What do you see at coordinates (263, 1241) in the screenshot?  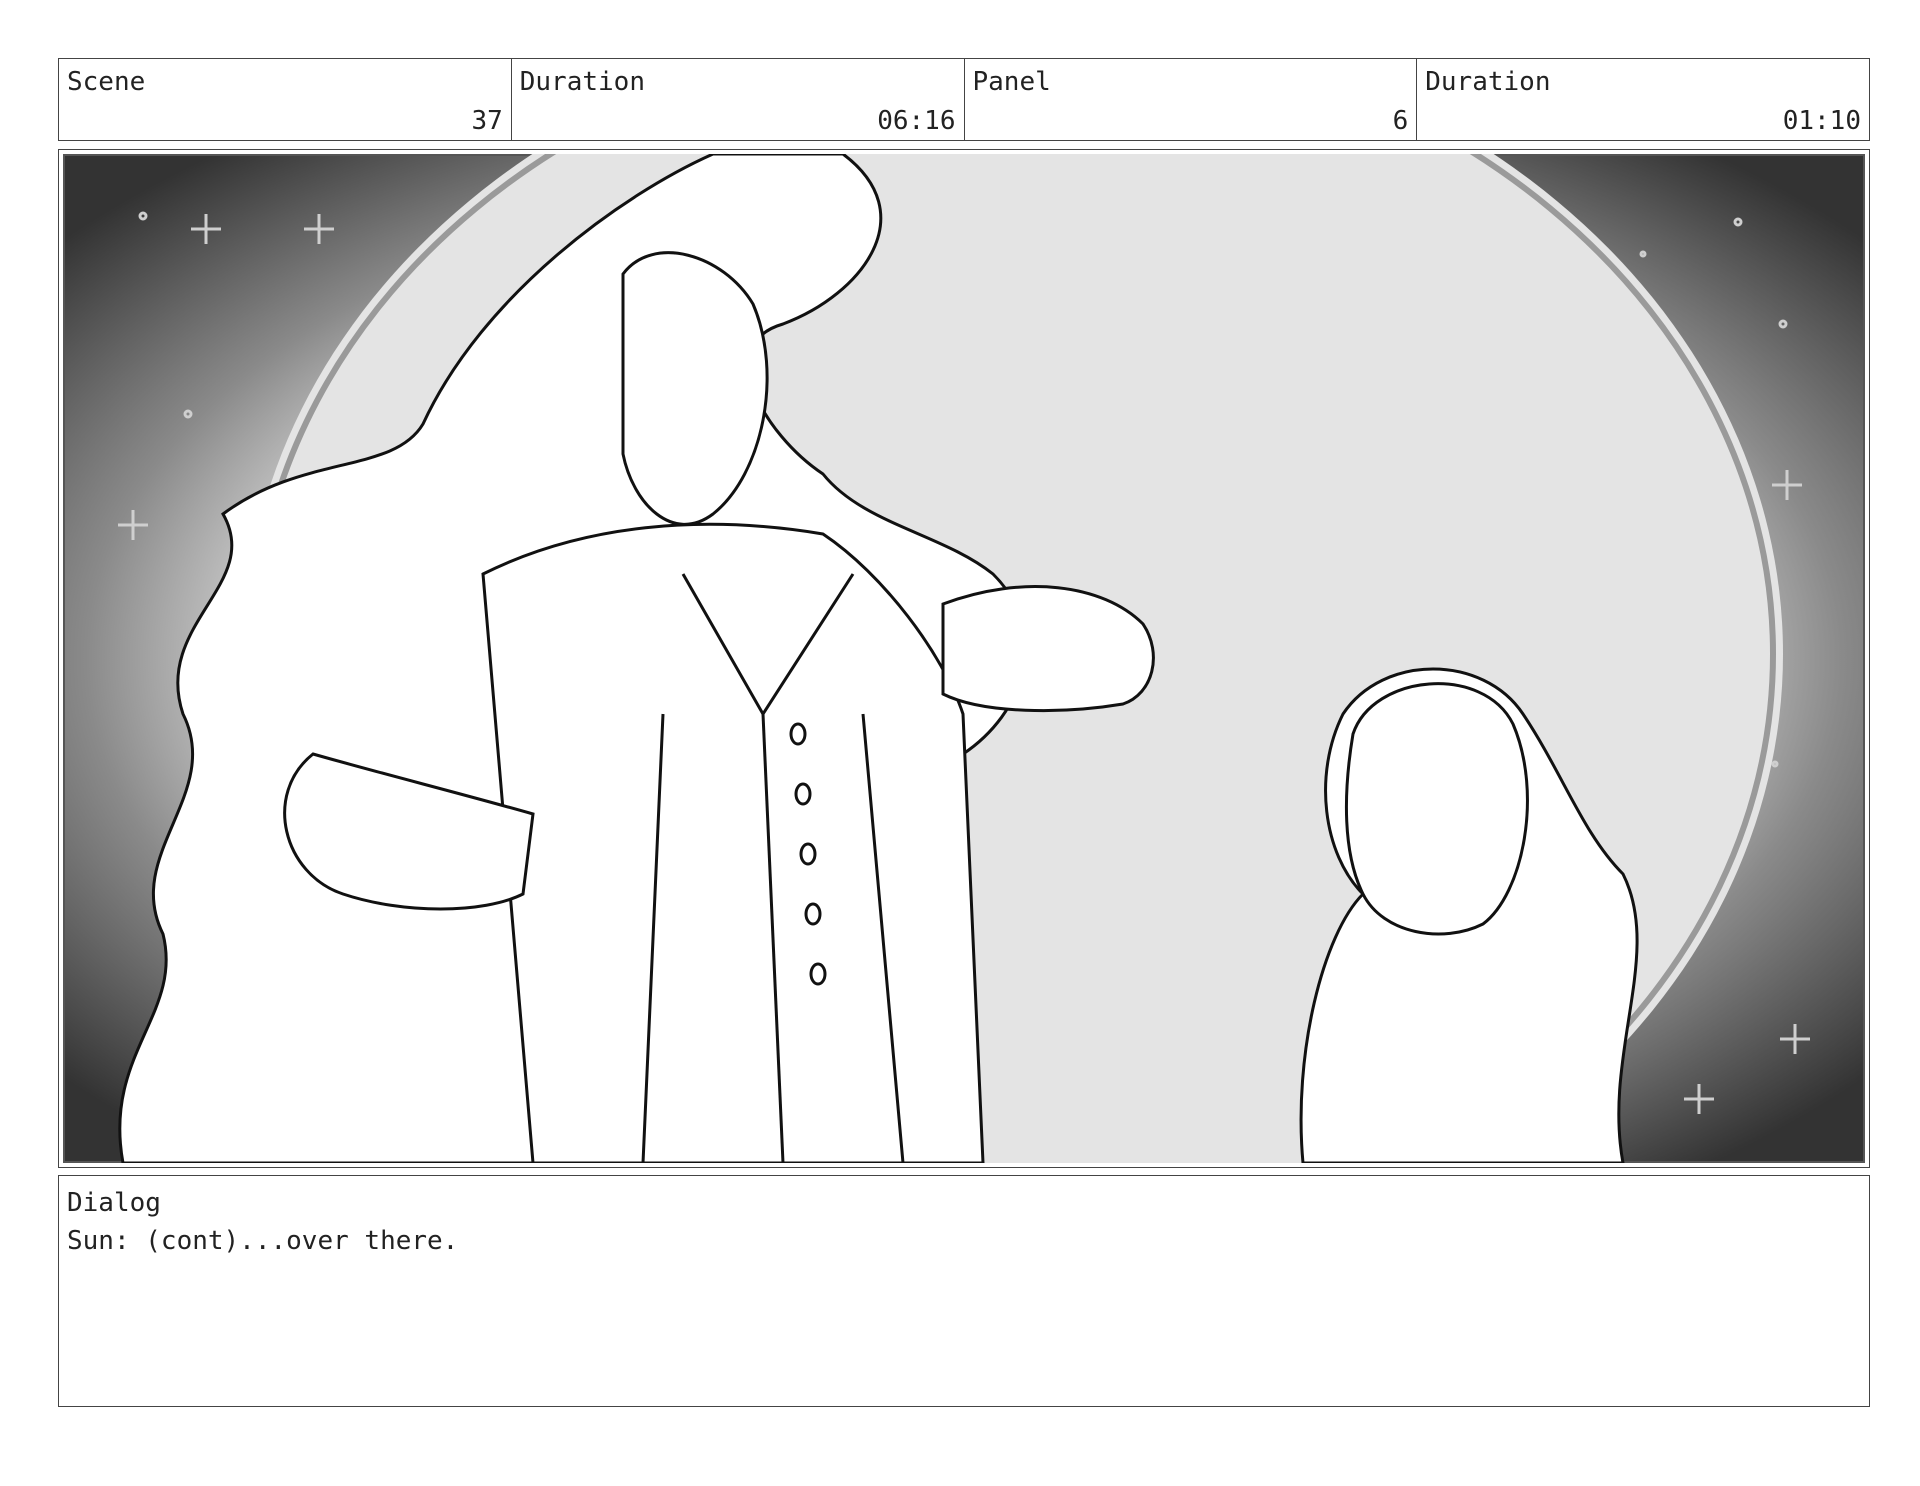 I see `dialog-text: Sun: (cont)...over there.` at bounding box center [263, 1241].